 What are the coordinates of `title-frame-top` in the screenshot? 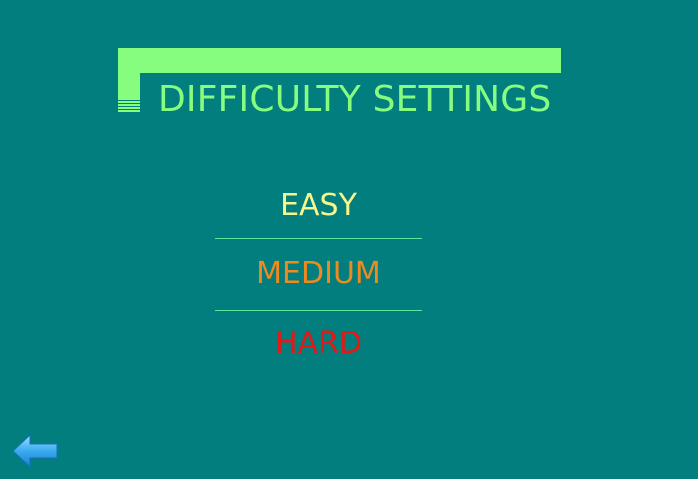 It's located at (339, 60).